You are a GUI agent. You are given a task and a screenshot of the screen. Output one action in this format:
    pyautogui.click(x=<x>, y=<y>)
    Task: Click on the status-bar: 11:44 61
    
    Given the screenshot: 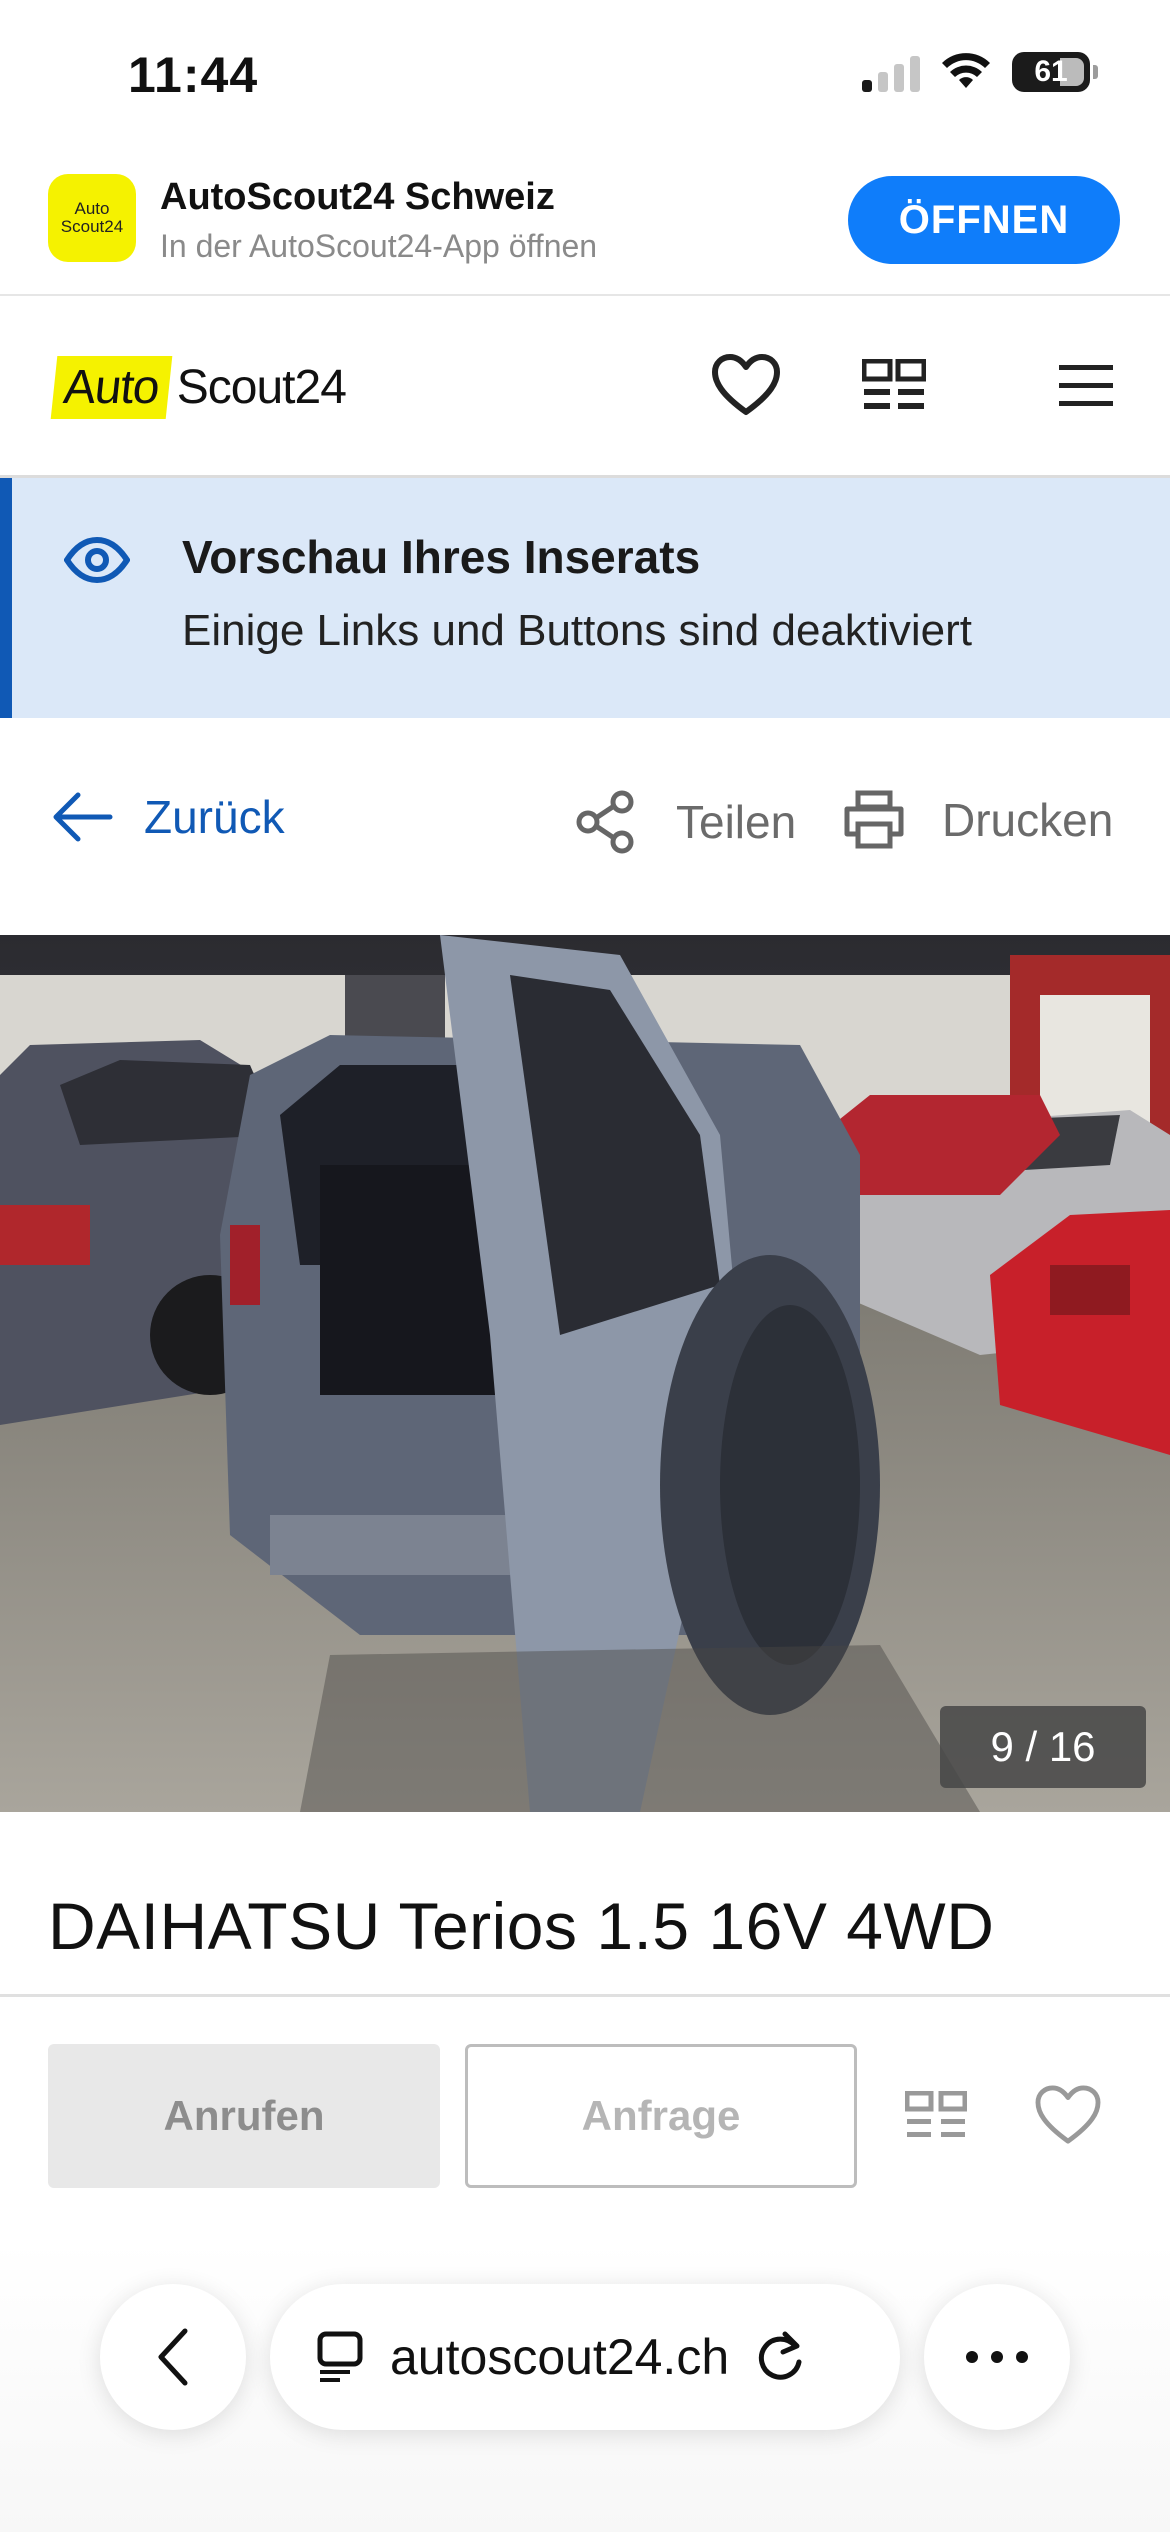 What is the action you would take?
    pyautogui.click(x=585, y=75)
    